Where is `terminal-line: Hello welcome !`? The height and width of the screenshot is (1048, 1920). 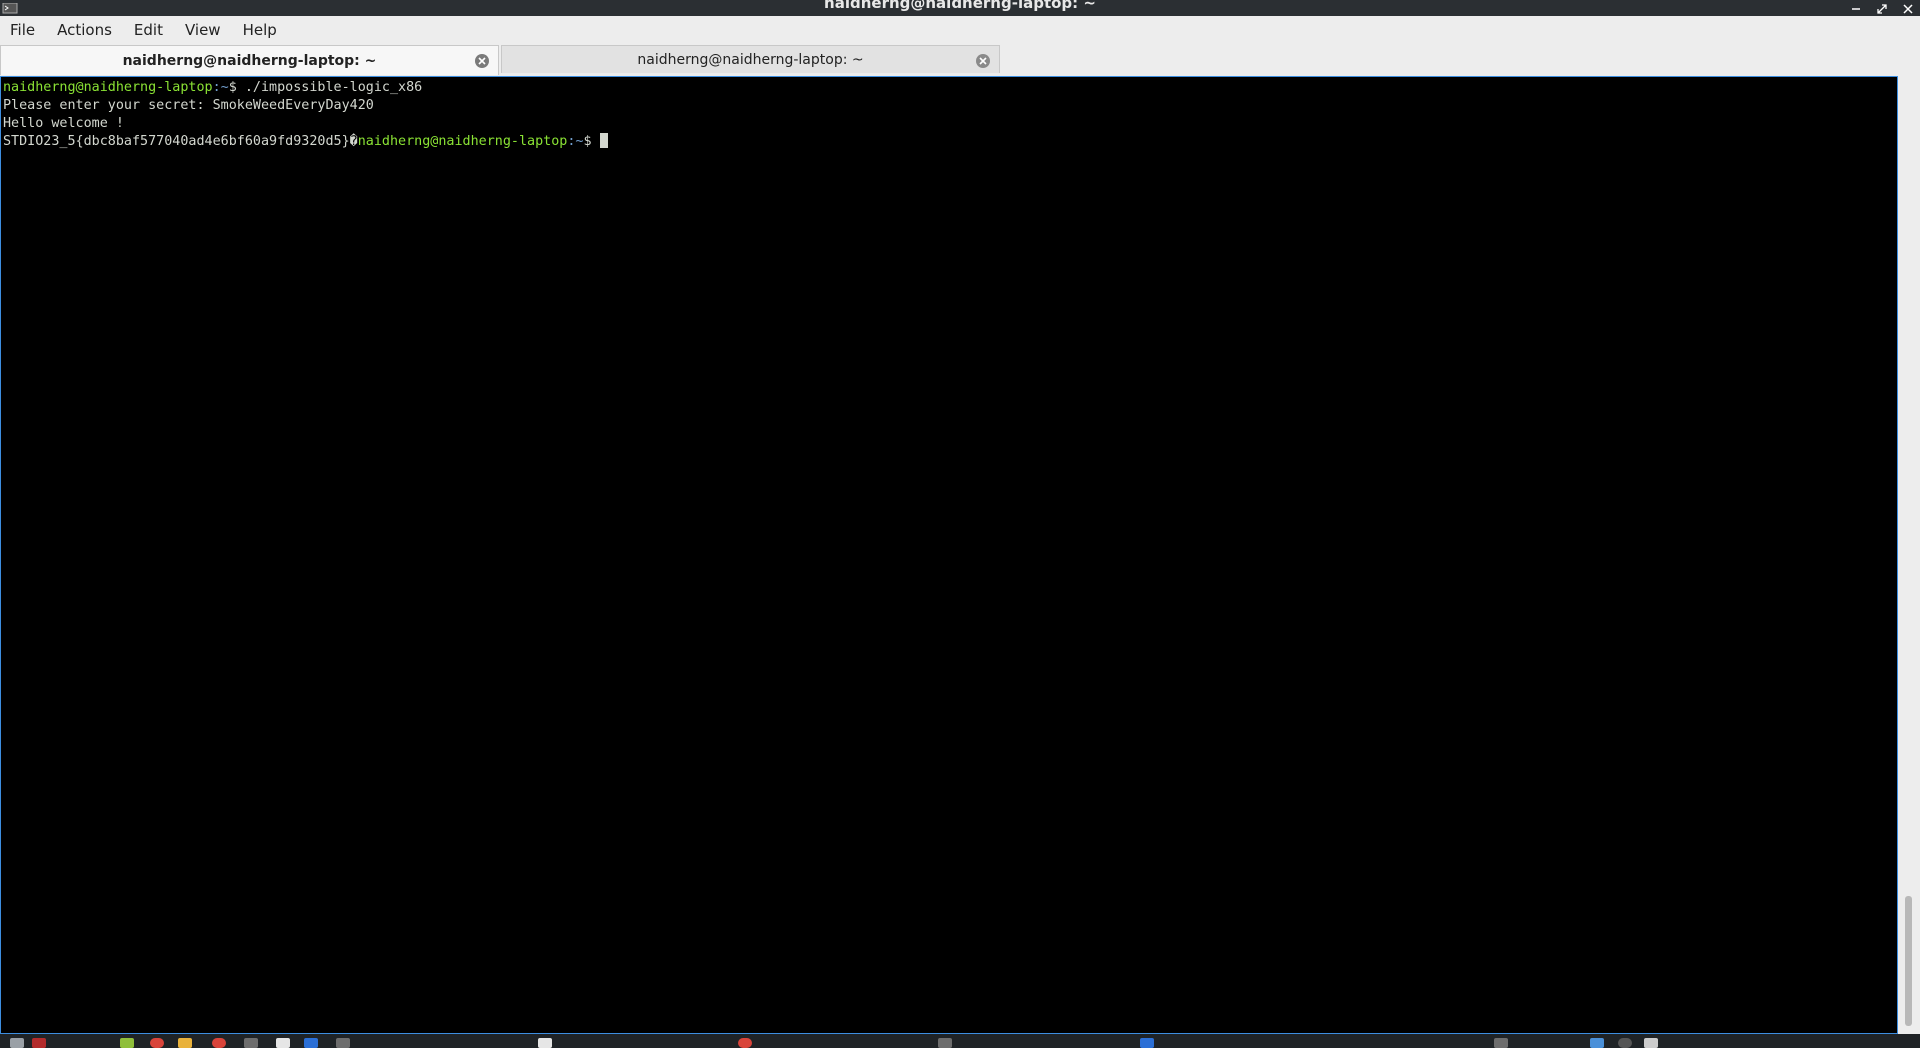 terminal-line: Hello welcome ! is located at coordinates (63, 123).